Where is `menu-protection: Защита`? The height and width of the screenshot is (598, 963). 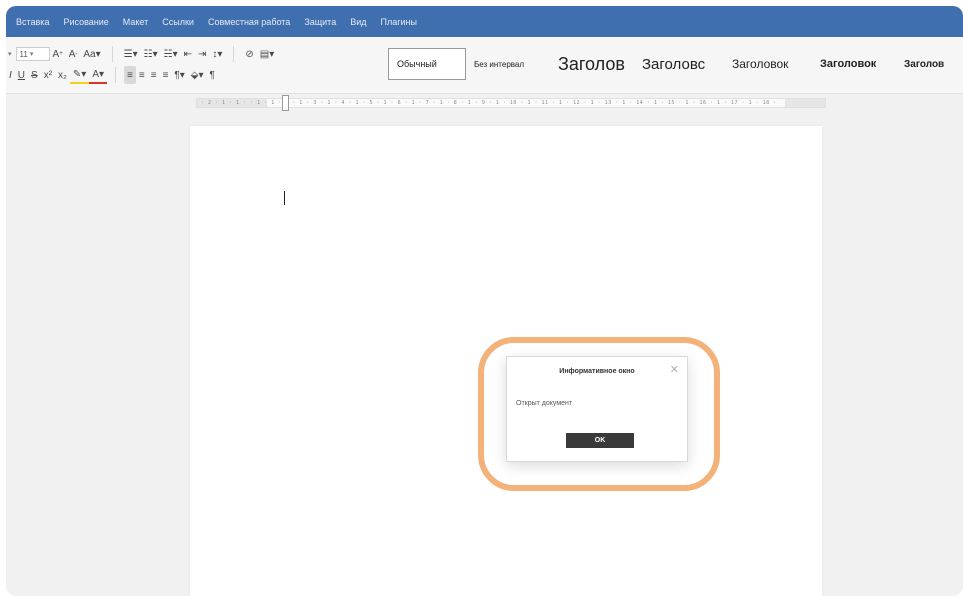 menu-protection: Защита is located at coordinates (320, 22).